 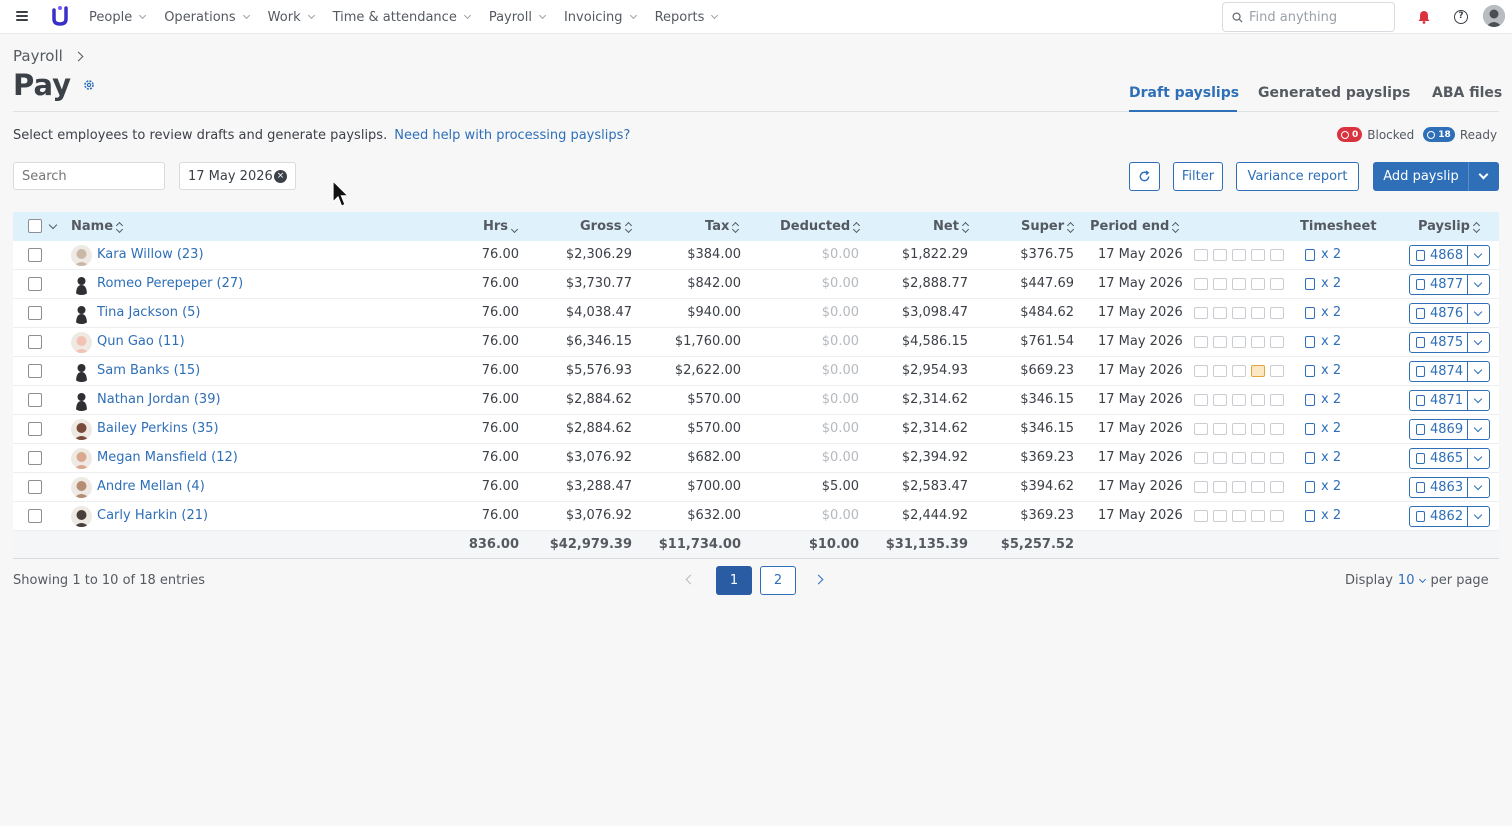 What do you see at coordinates (1438, 313) in the screenshot?
I see `payslip-number: 4876` at bounding box center [1438, 313].